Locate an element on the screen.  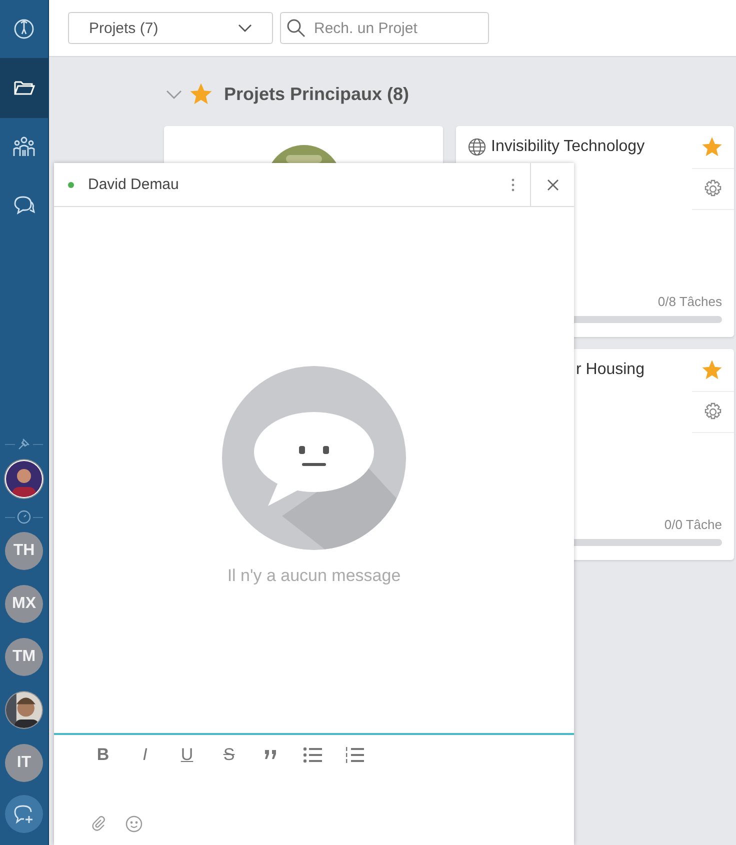
new-chat-icon is located at coordinates (24, 814).